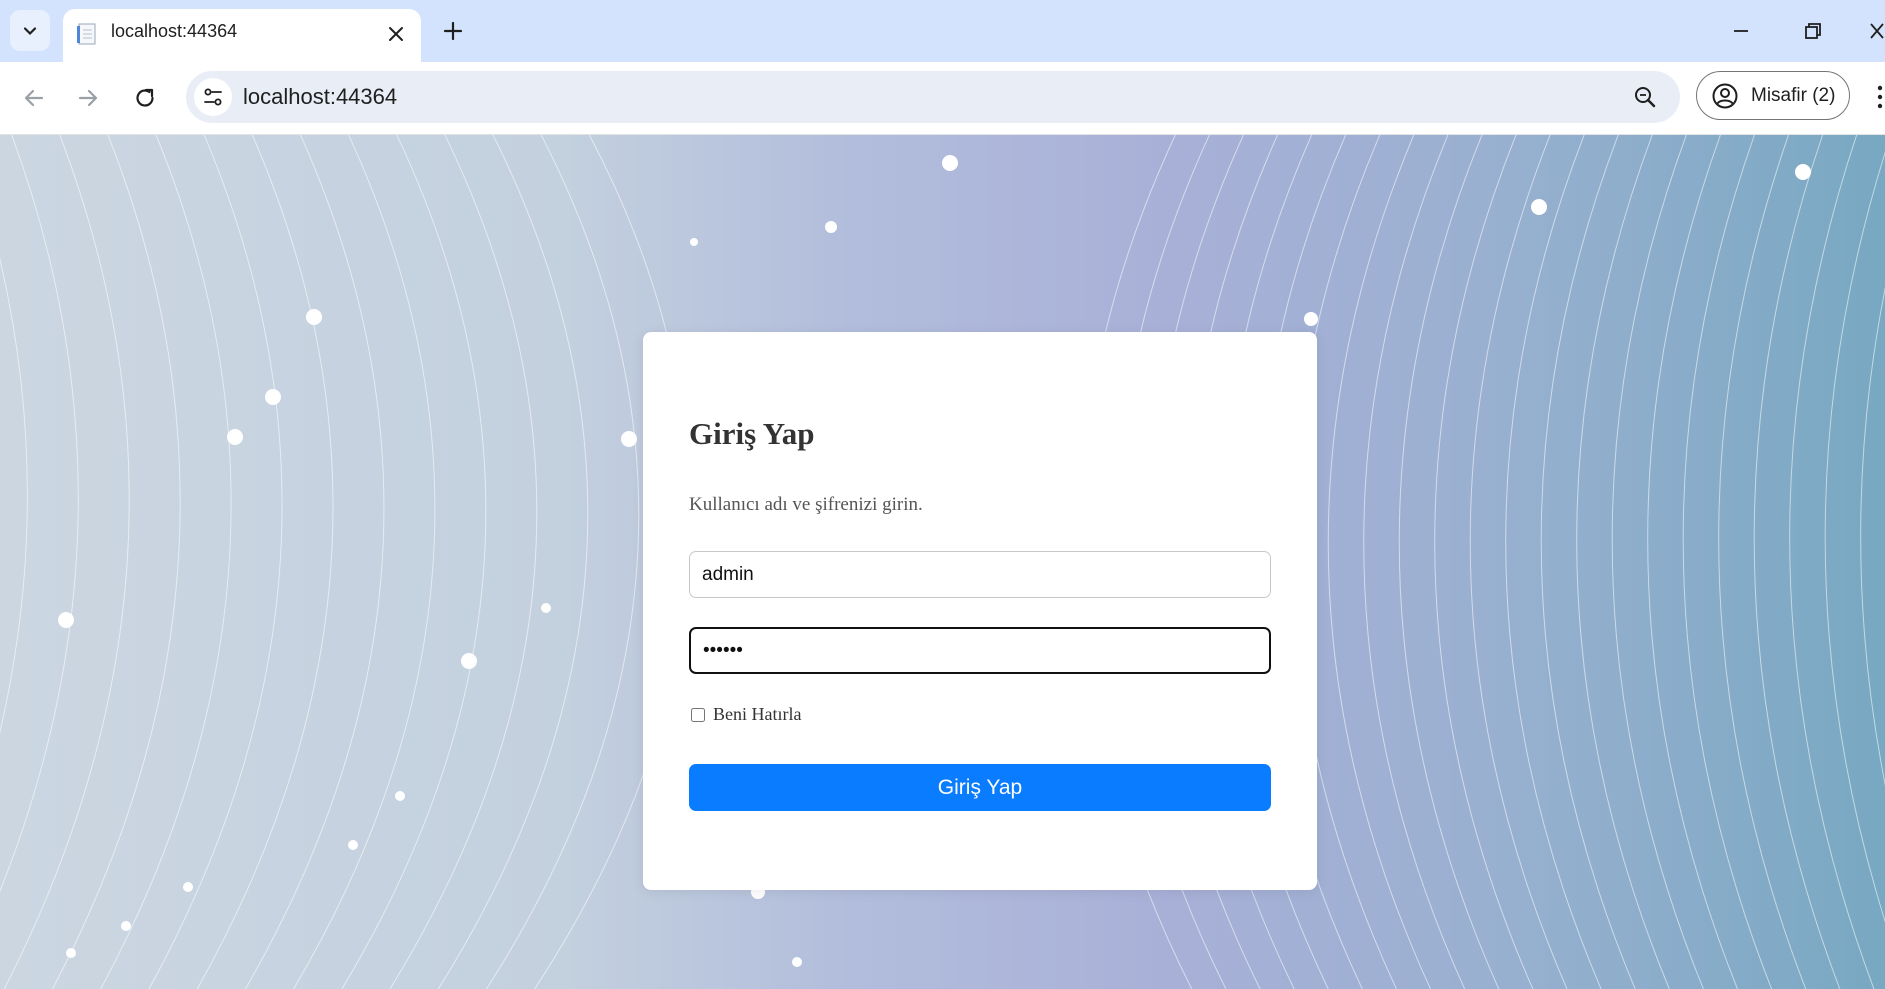  I want to click on site-info-button, so click(213, 97).